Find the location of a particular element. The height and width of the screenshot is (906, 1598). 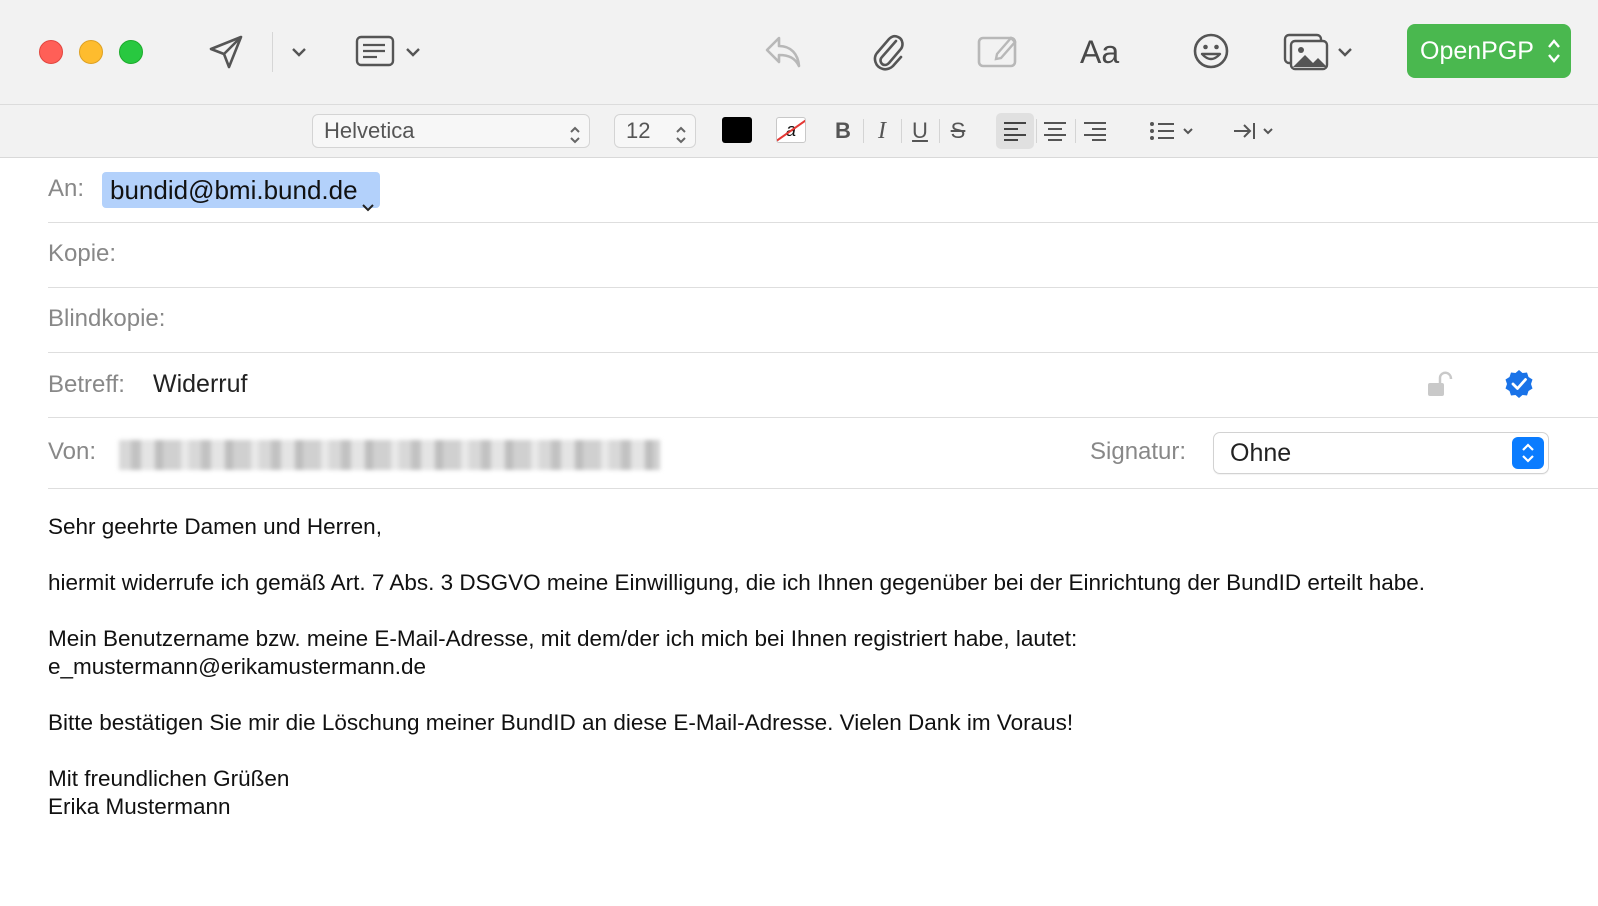

bulleted-list-icon is located at coordinates (1171, 131).